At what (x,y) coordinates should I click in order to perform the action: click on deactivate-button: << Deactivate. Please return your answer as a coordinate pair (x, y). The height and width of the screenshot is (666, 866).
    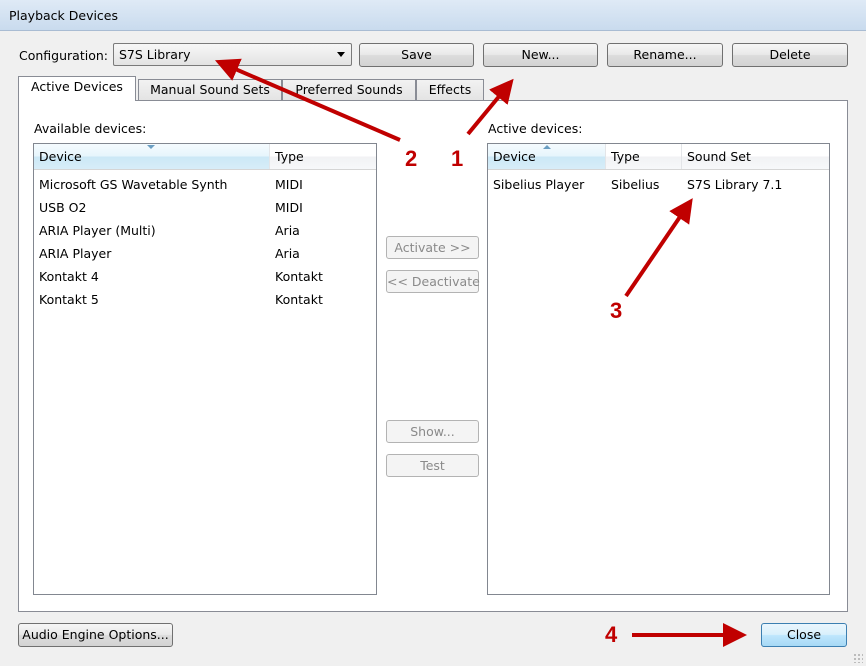
    Looking at the image, I should click on (433, 281).